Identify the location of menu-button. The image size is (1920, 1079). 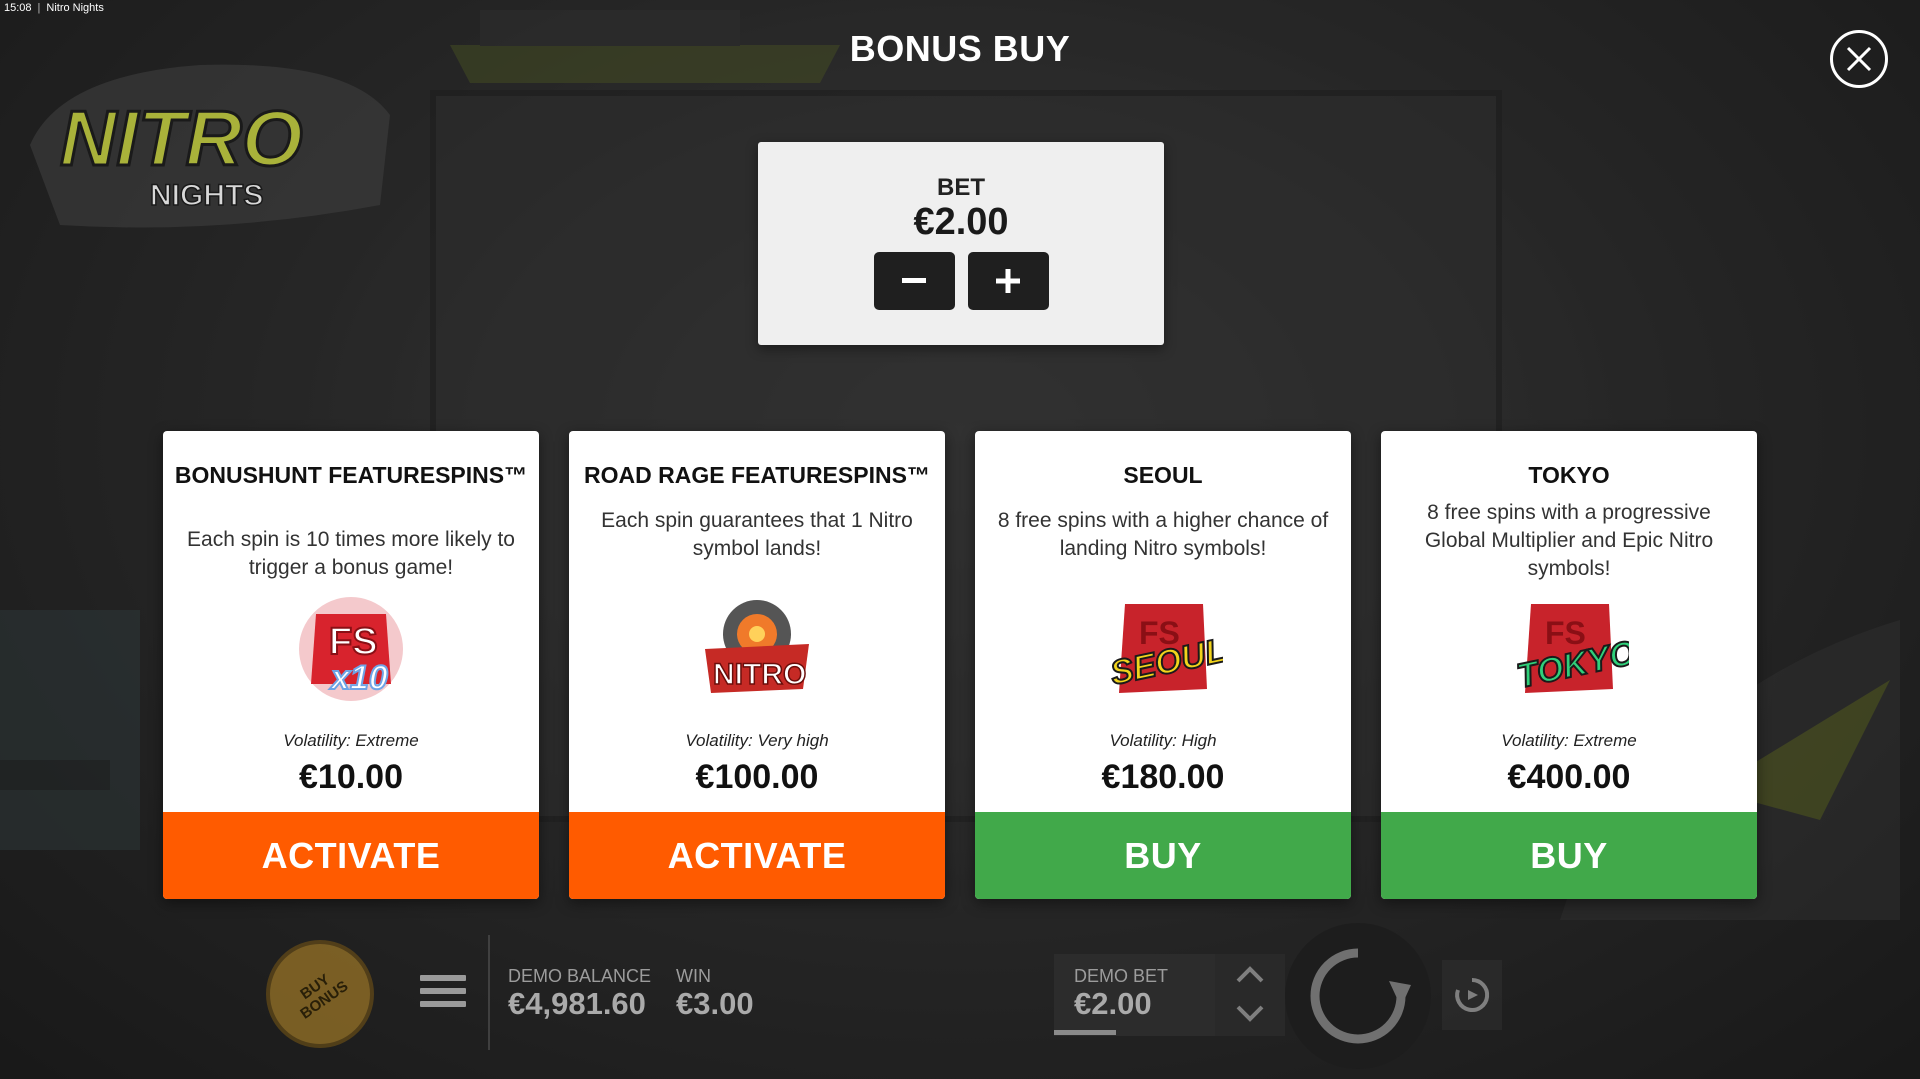
(443, 994).